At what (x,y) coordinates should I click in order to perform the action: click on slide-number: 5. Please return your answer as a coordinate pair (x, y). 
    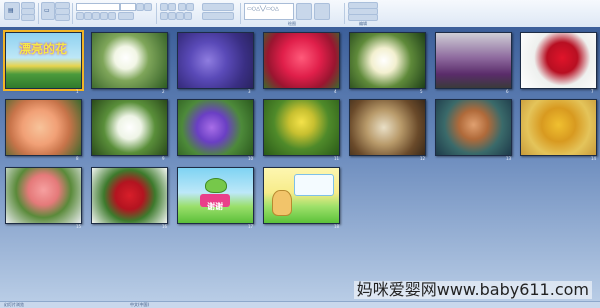
    Looking at the image, I should click on (421, 91).